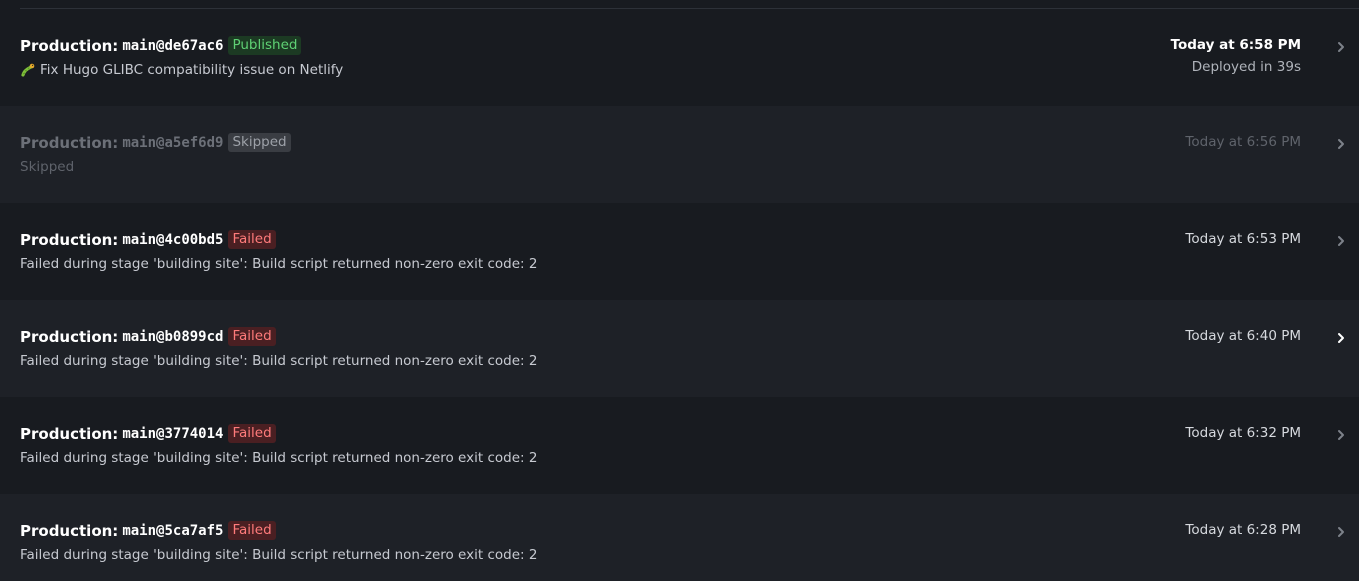  What do you see at coordinates (1246, 67) in the screenshot?
I see `deploy-duration: Deployed in 39s` at bounding box center [1246, 67].